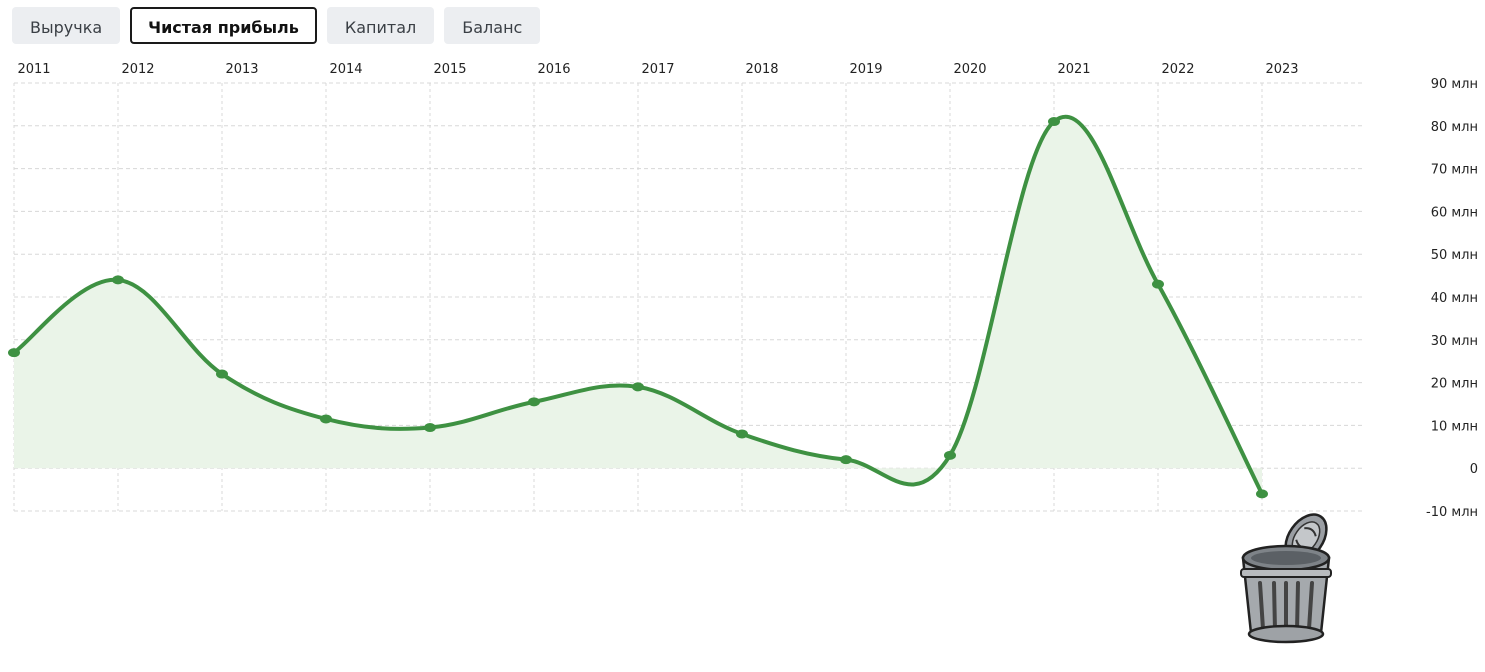  I want to click on y-tick-label: 60 млн, so click(1454, 212).